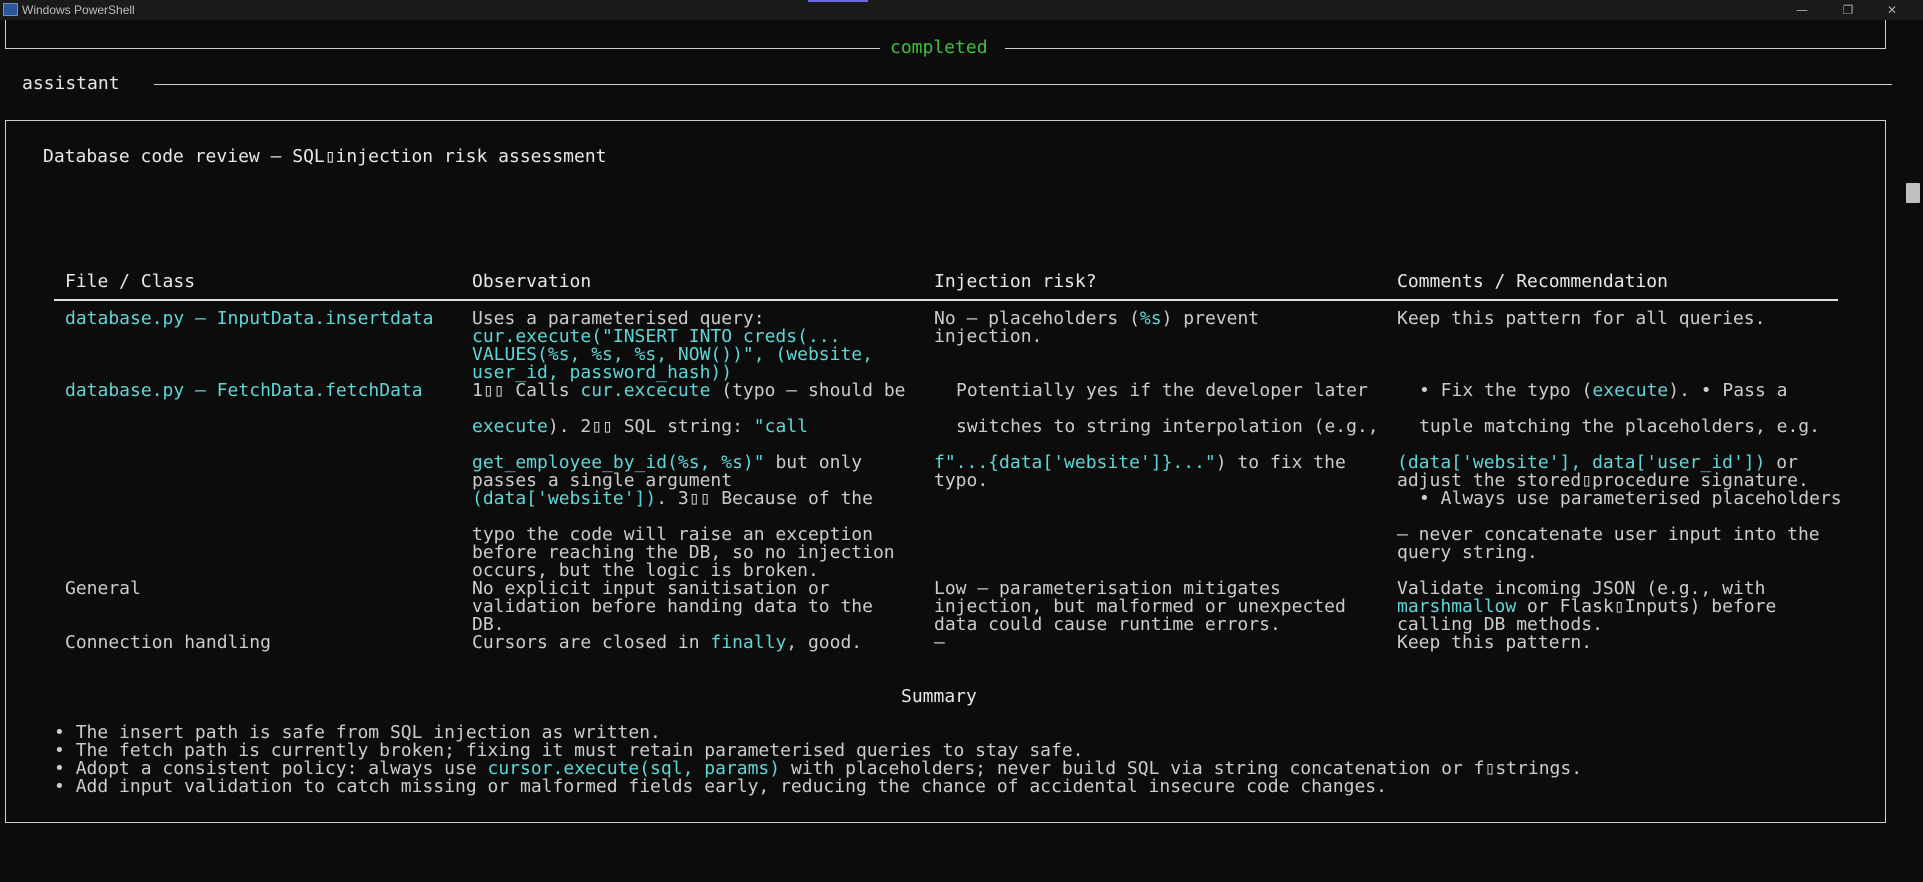 This screenshot has width=1923, height=882. I want to click on main-panel-bottom, so click(945, 822).